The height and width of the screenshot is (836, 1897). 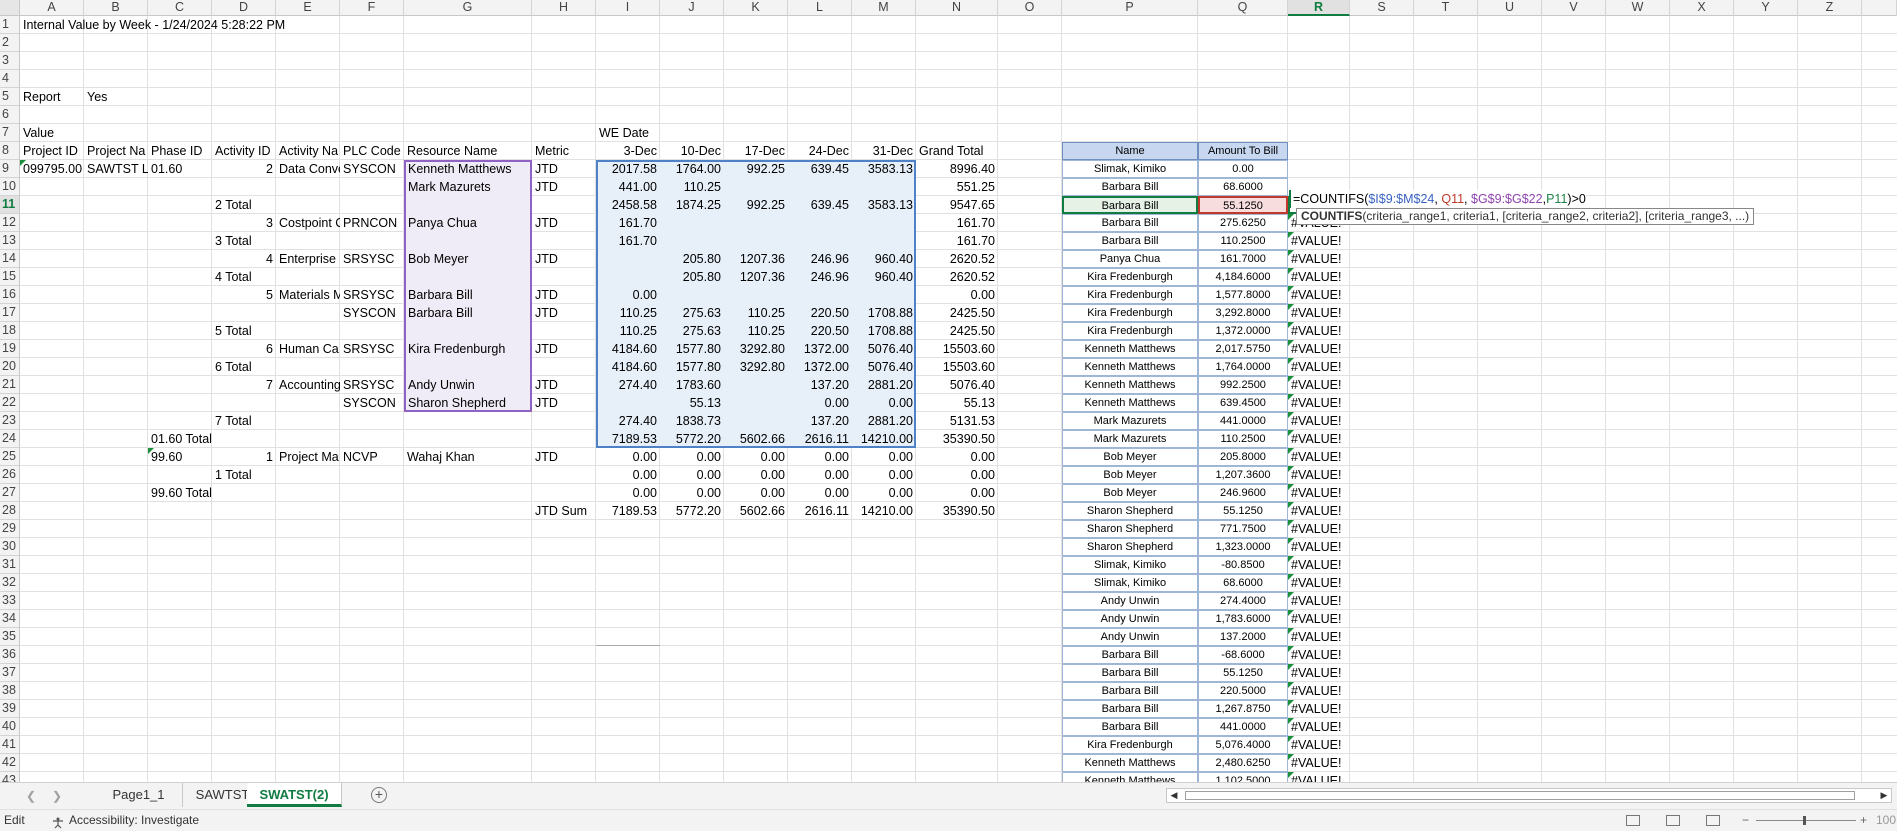 What do you see at coordinates (180, 8) in the screenshot?
I see `column-header-c: C` at bounding box center [180, 8].